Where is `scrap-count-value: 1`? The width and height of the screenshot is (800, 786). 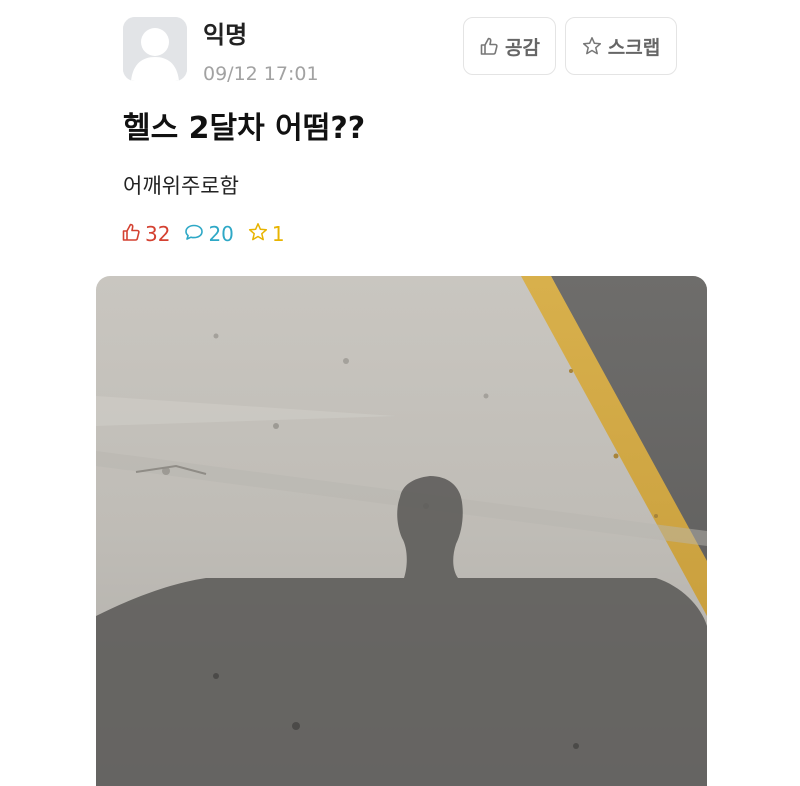
scrap-count-value: 1 is located at coordinates (278, 234).